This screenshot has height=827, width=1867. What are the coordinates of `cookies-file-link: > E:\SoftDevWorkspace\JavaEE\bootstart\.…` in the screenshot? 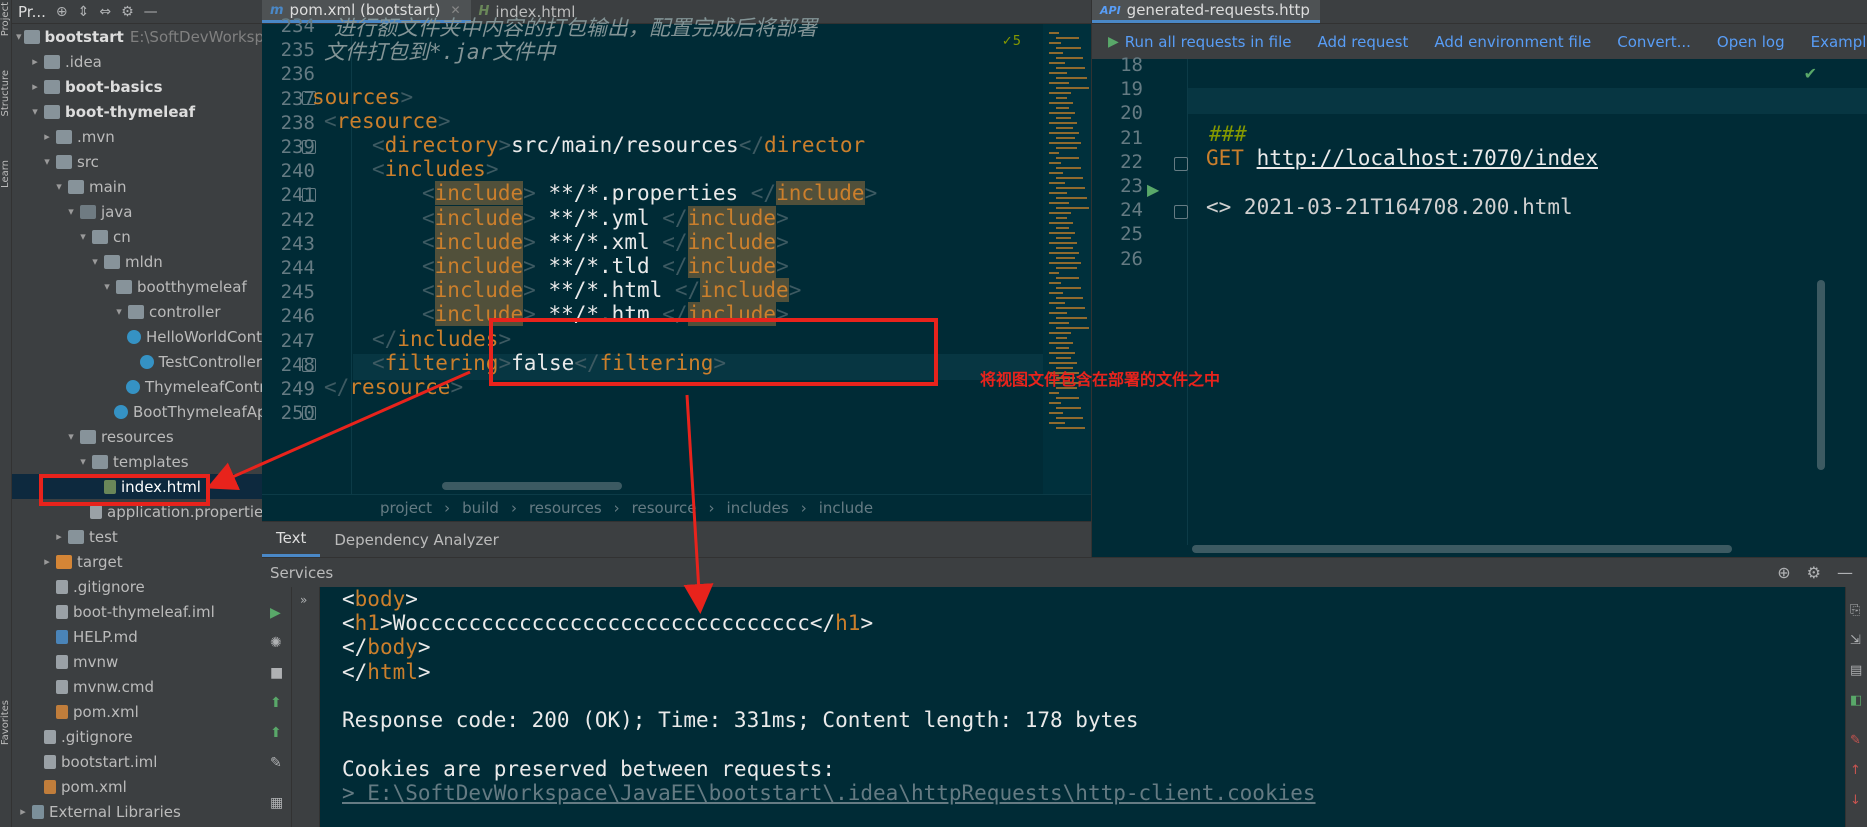 It's located at (829, 793).